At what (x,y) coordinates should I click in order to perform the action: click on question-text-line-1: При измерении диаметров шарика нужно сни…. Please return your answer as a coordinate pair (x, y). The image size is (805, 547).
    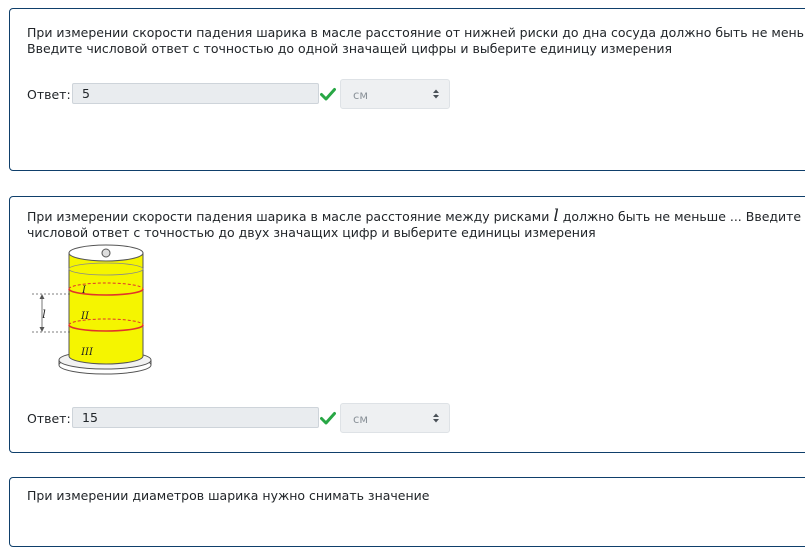
    Looking at the image, I should click on (228, 495).